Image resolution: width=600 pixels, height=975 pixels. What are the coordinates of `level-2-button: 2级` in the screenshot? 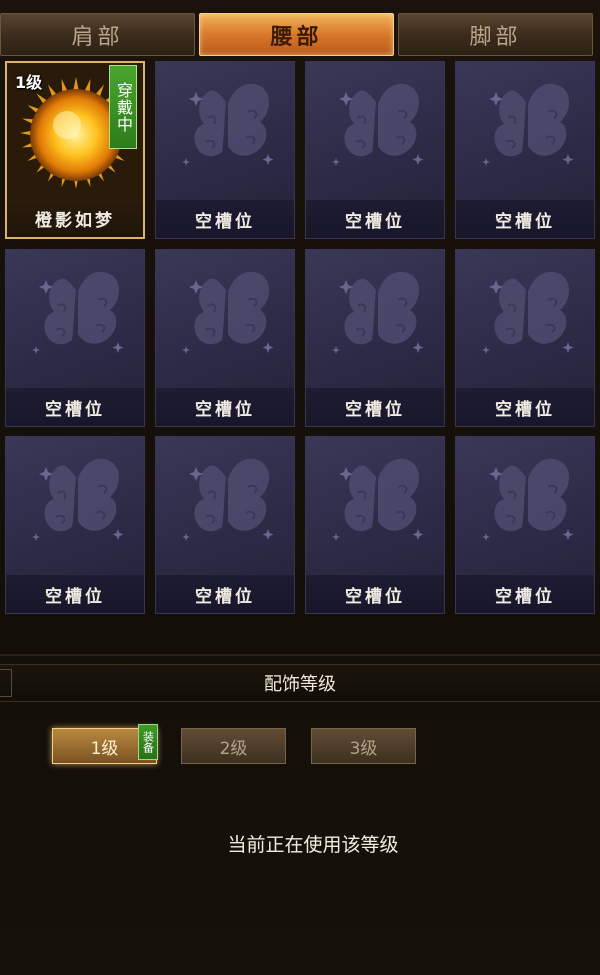 It's located at (233, 746).